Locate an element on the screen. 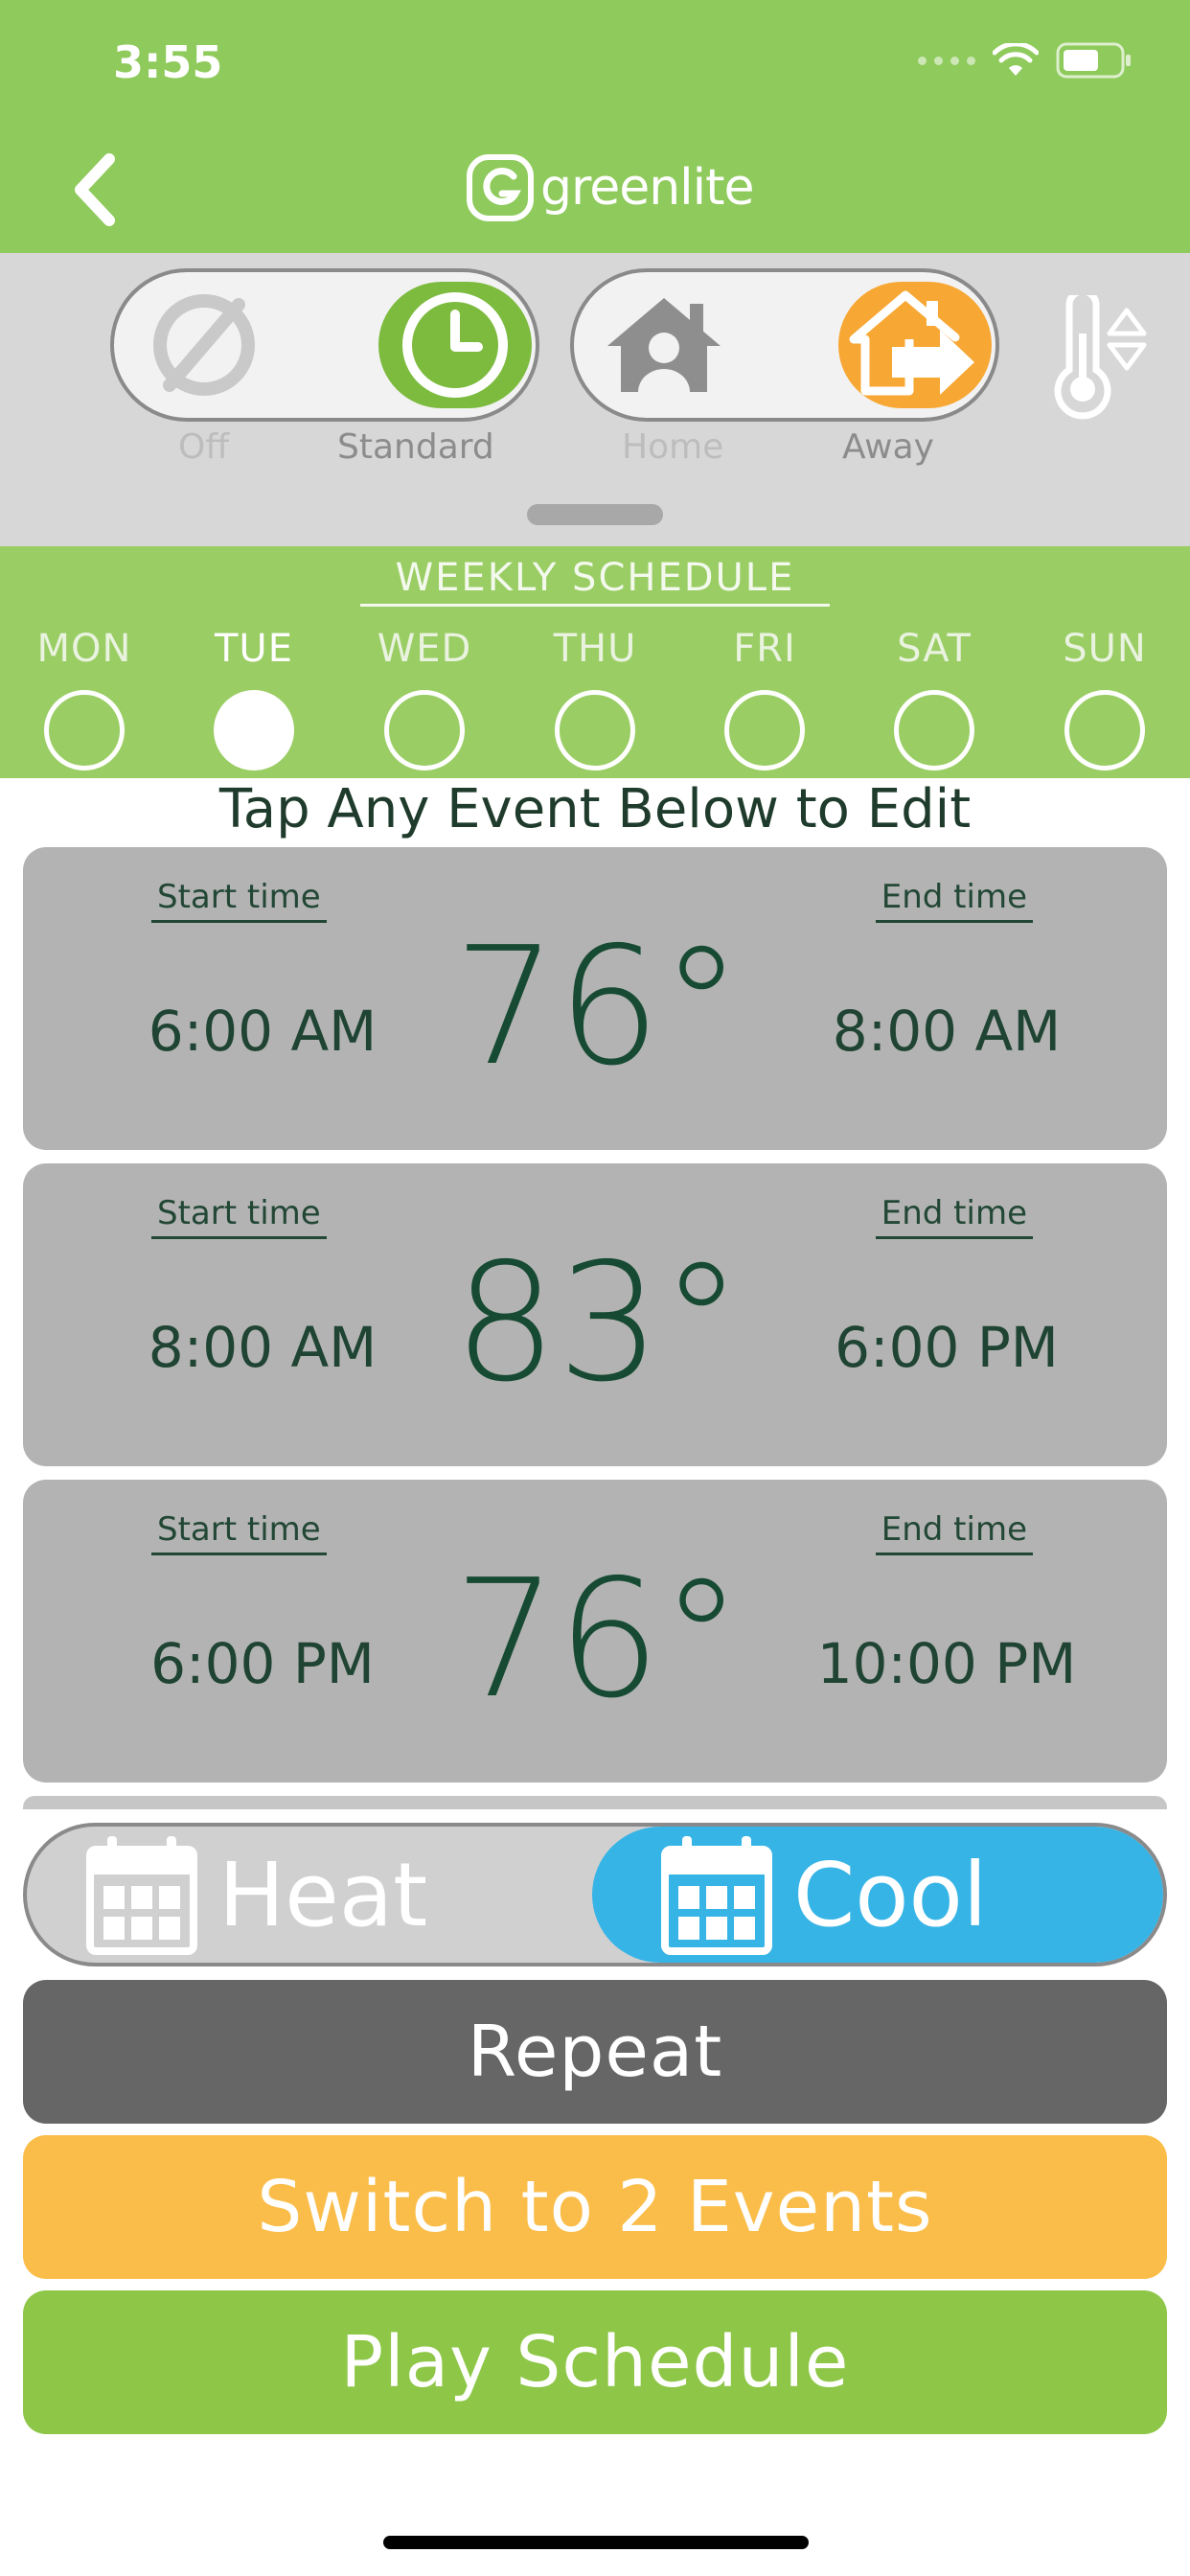  cool-label: Cool is located at coordinates (890, 1894).